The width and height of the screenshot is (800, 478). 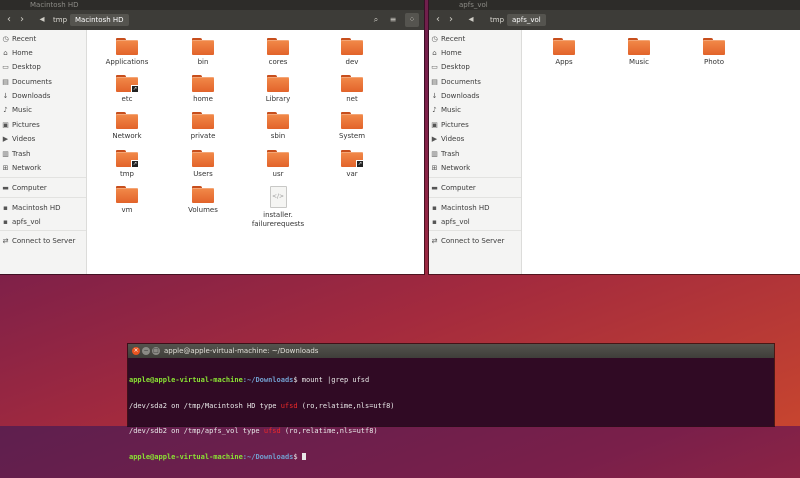 I want to click on folder-item-cores: cores, so click(x=278, y=52).